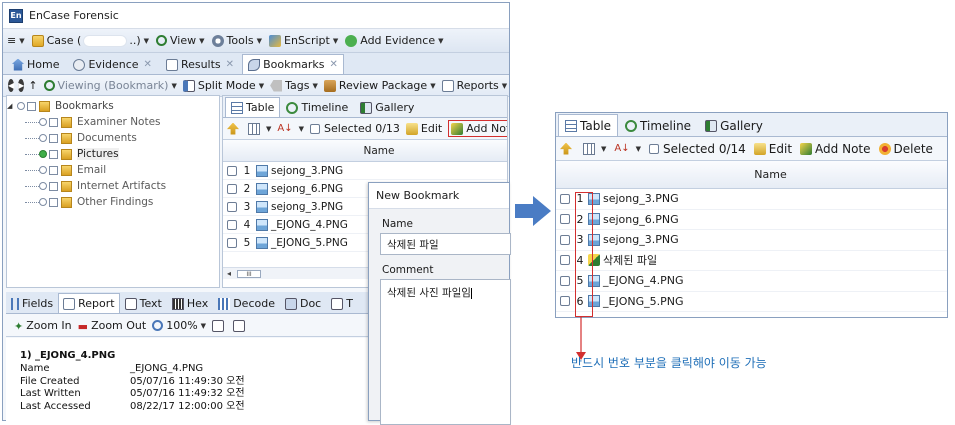 The width and height of the screenshot is (955, 425). What do you see at coordinates (219, 325) in the screenshot?
I see `export-button` at bounding box center [219, 325].